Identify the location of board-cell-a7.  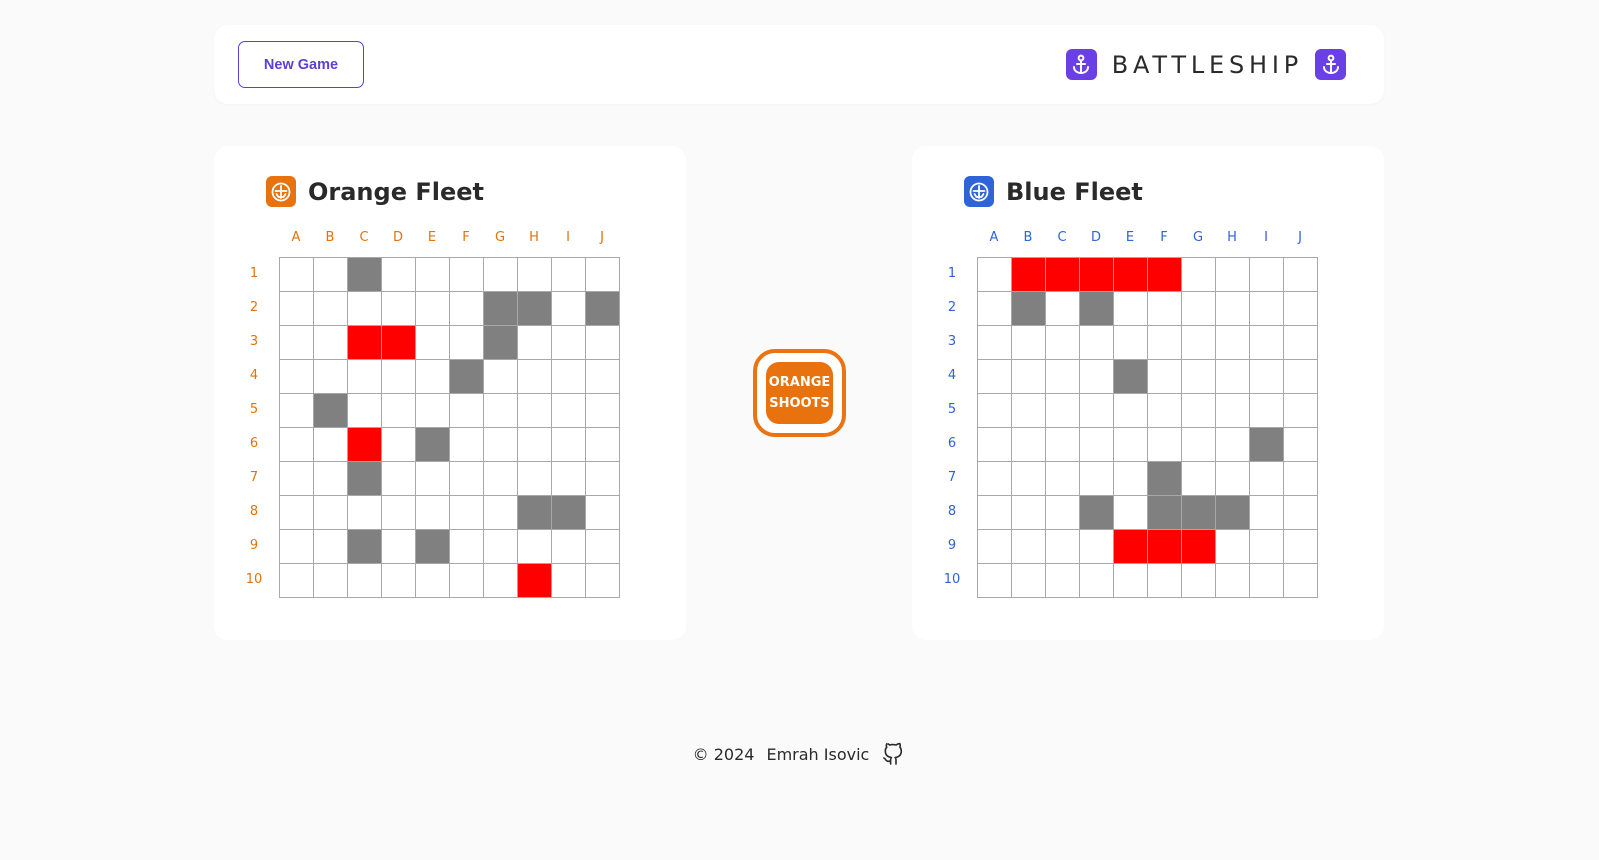
(995, 479).